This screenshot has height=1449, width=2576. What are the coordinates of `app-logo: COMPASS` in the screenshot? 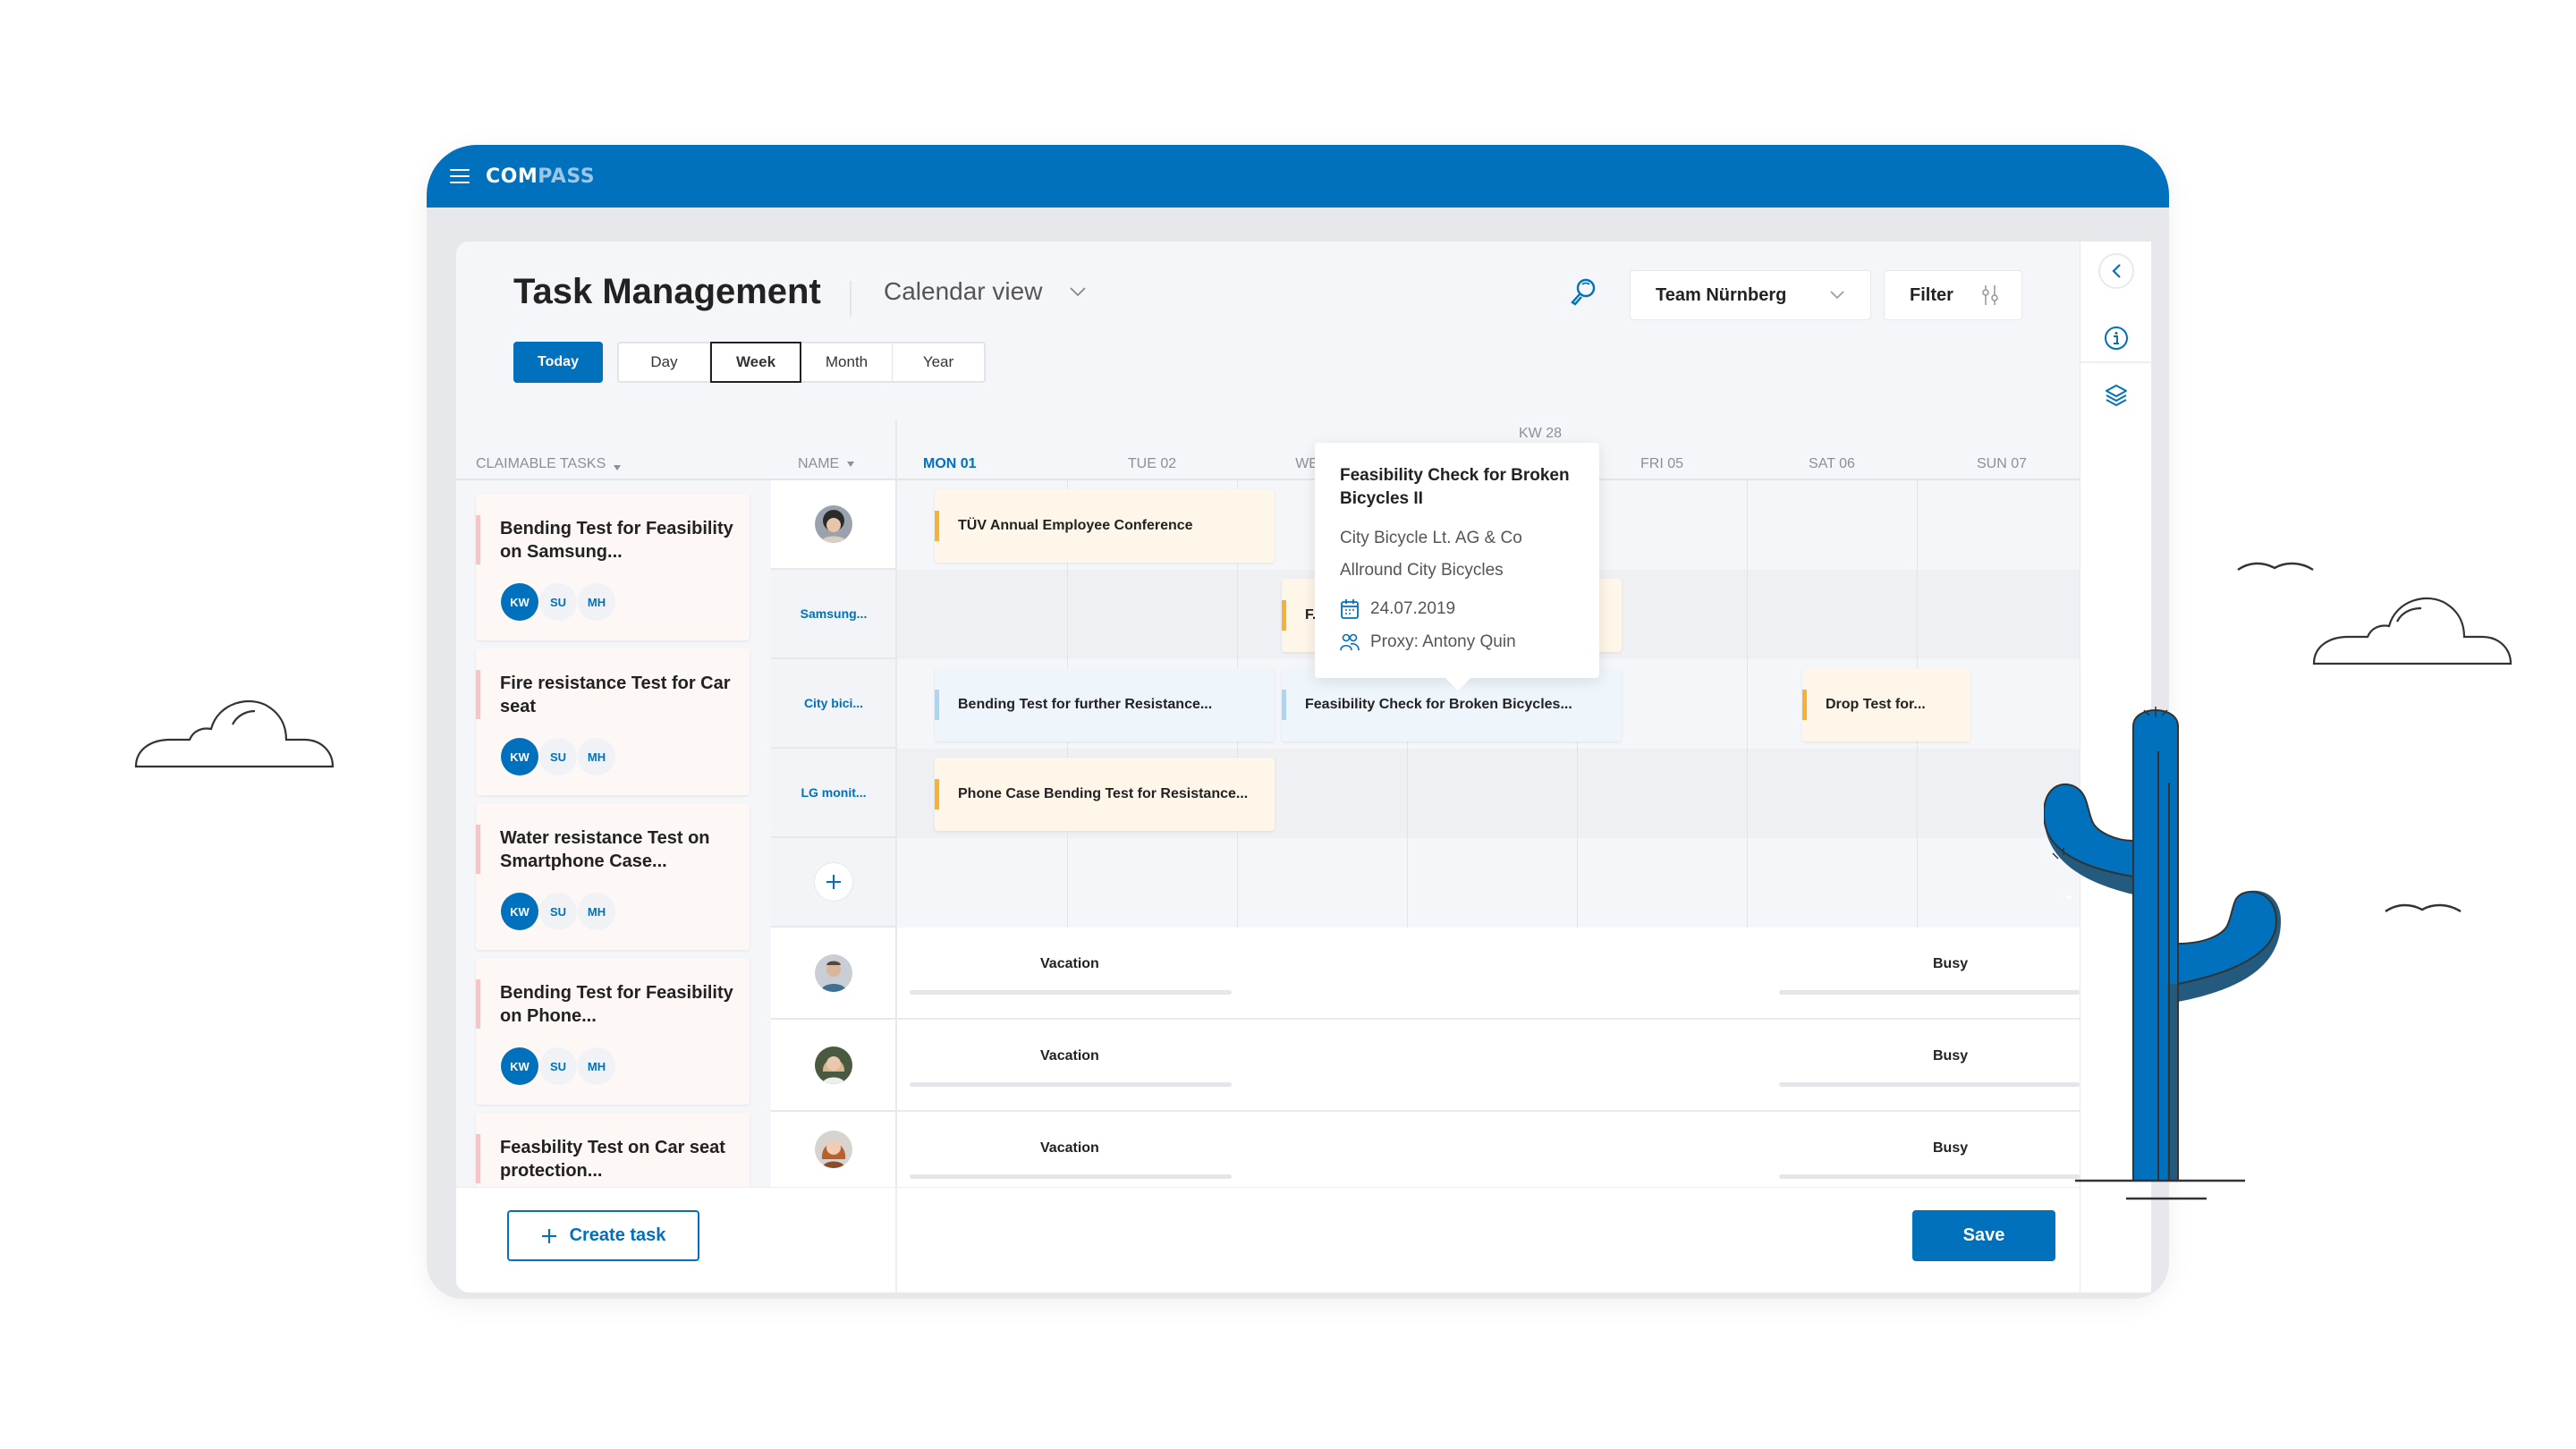 It's located at (541, 176).